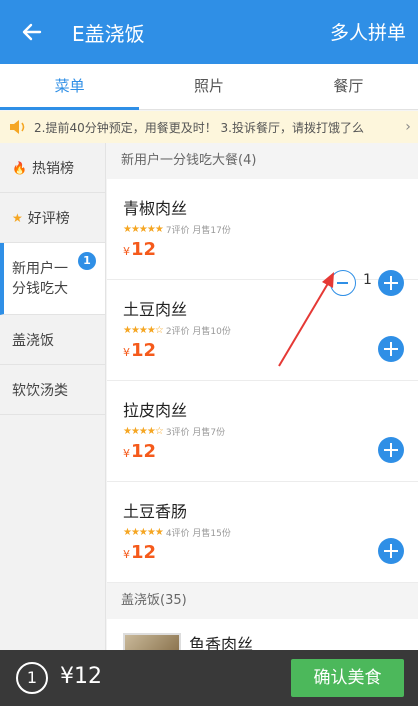 This screenshot has width=418, height=706. Describe the element at coordinates (87, 261) in the screenshot. I see `count-badge: 1` at that location.